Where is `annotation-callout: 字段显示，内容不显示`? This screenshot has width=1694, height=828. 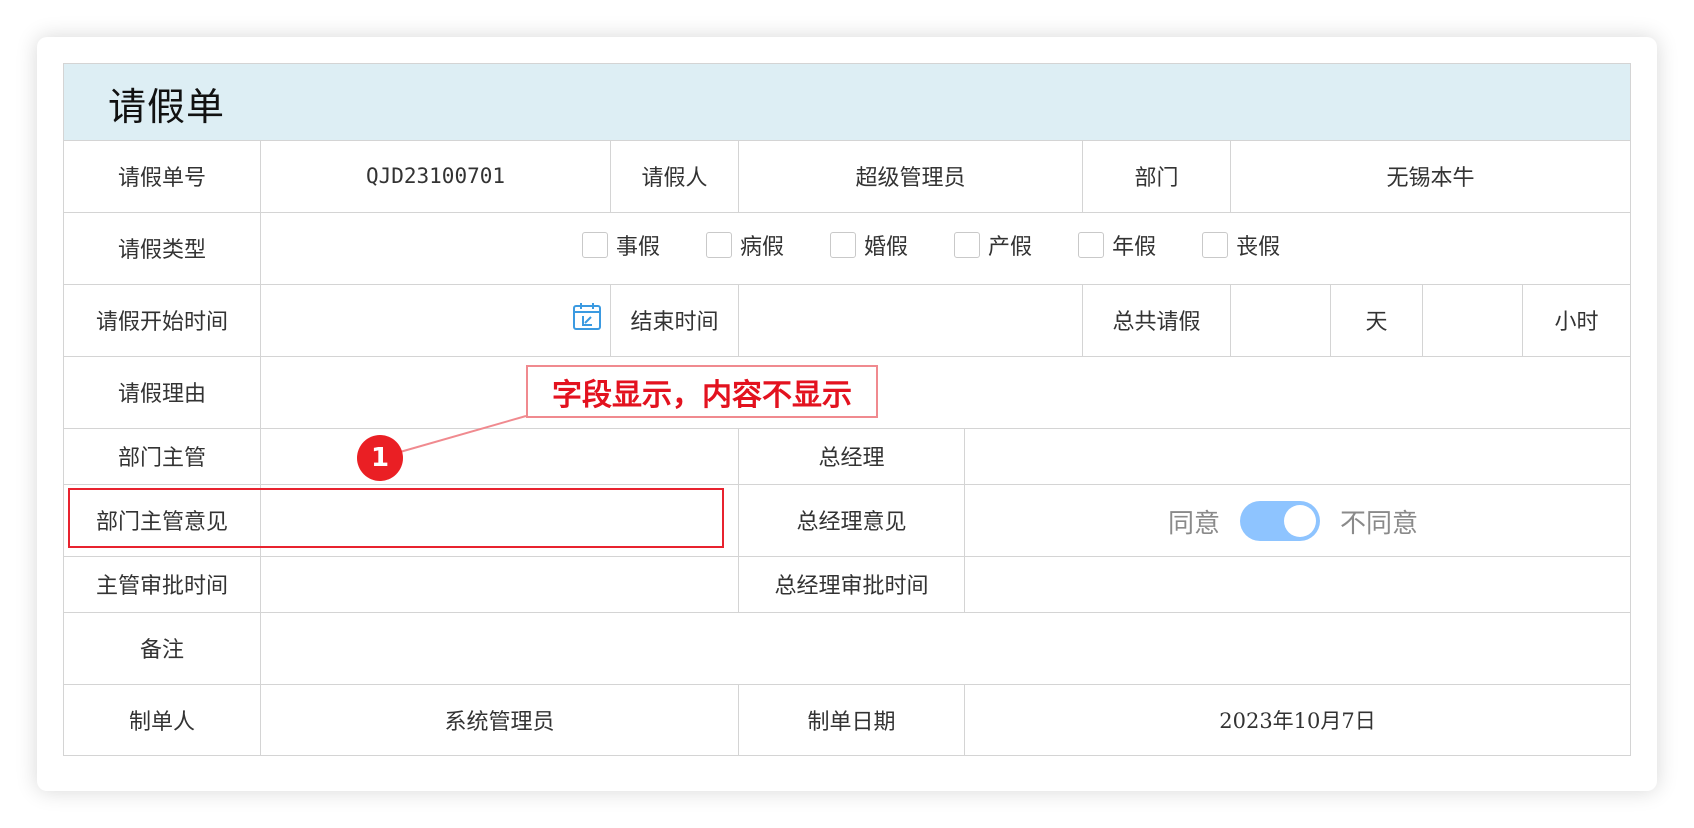 annotation-callout: 字段显示，内容不显示 is located at coordinates (702, 391).